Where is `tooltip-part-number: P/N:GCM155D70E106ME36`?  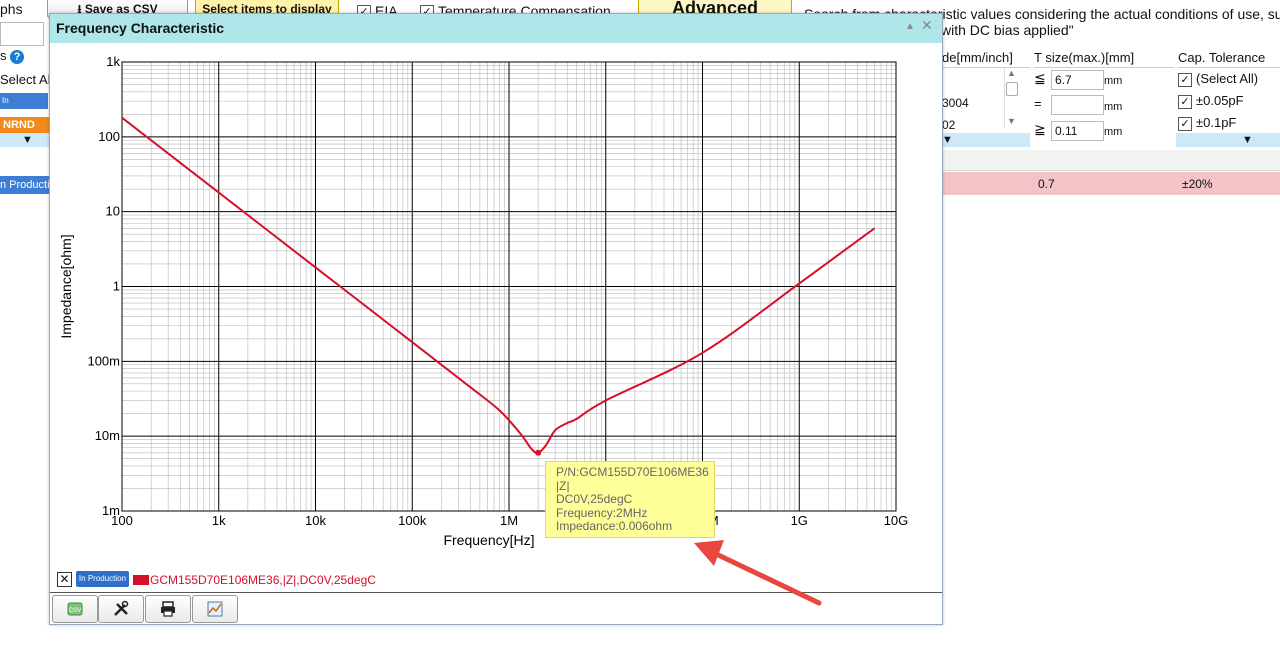 tooltip-part-number: P/N:GCM155D70E106ME36 is located at coordinates (632, 472).